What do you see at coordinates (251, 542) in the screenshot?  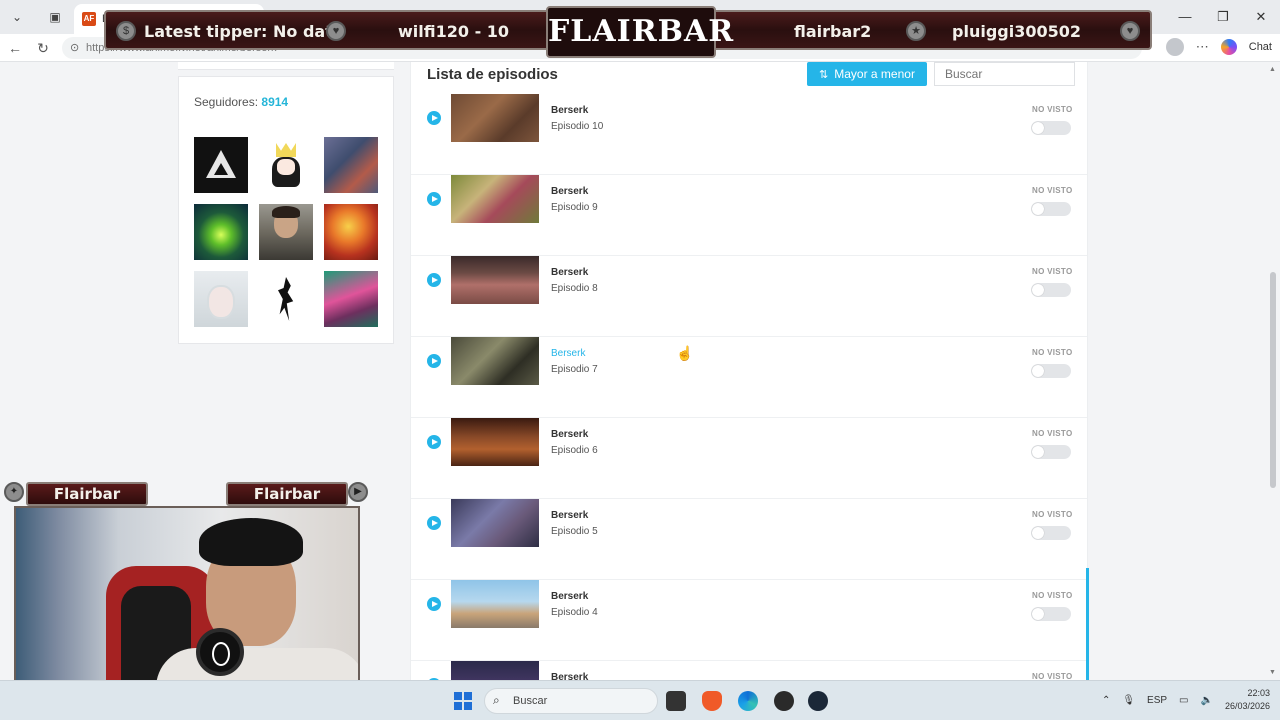 I see `person-hair` at bounding box center [251, 542].